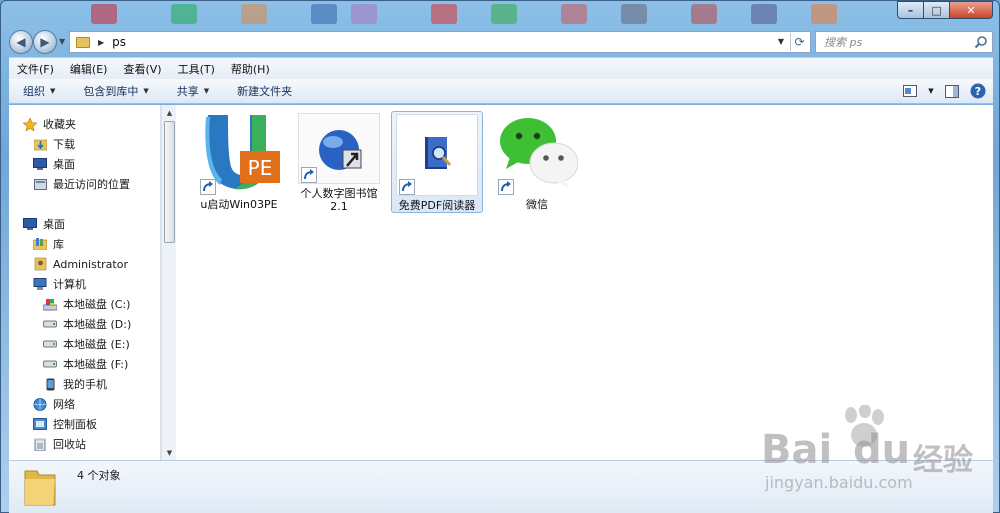 The image size is (1000, 513). I want to click on nav-network: 网络, so click(54, 404).